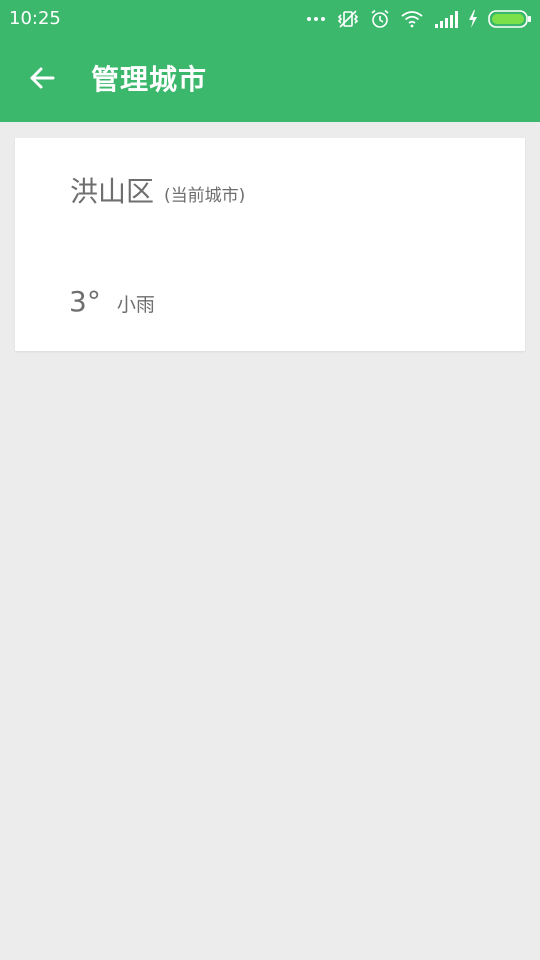 This screenshot has height=960, width=540. I want to click on vibrate-off-icon, so click(348, 19).